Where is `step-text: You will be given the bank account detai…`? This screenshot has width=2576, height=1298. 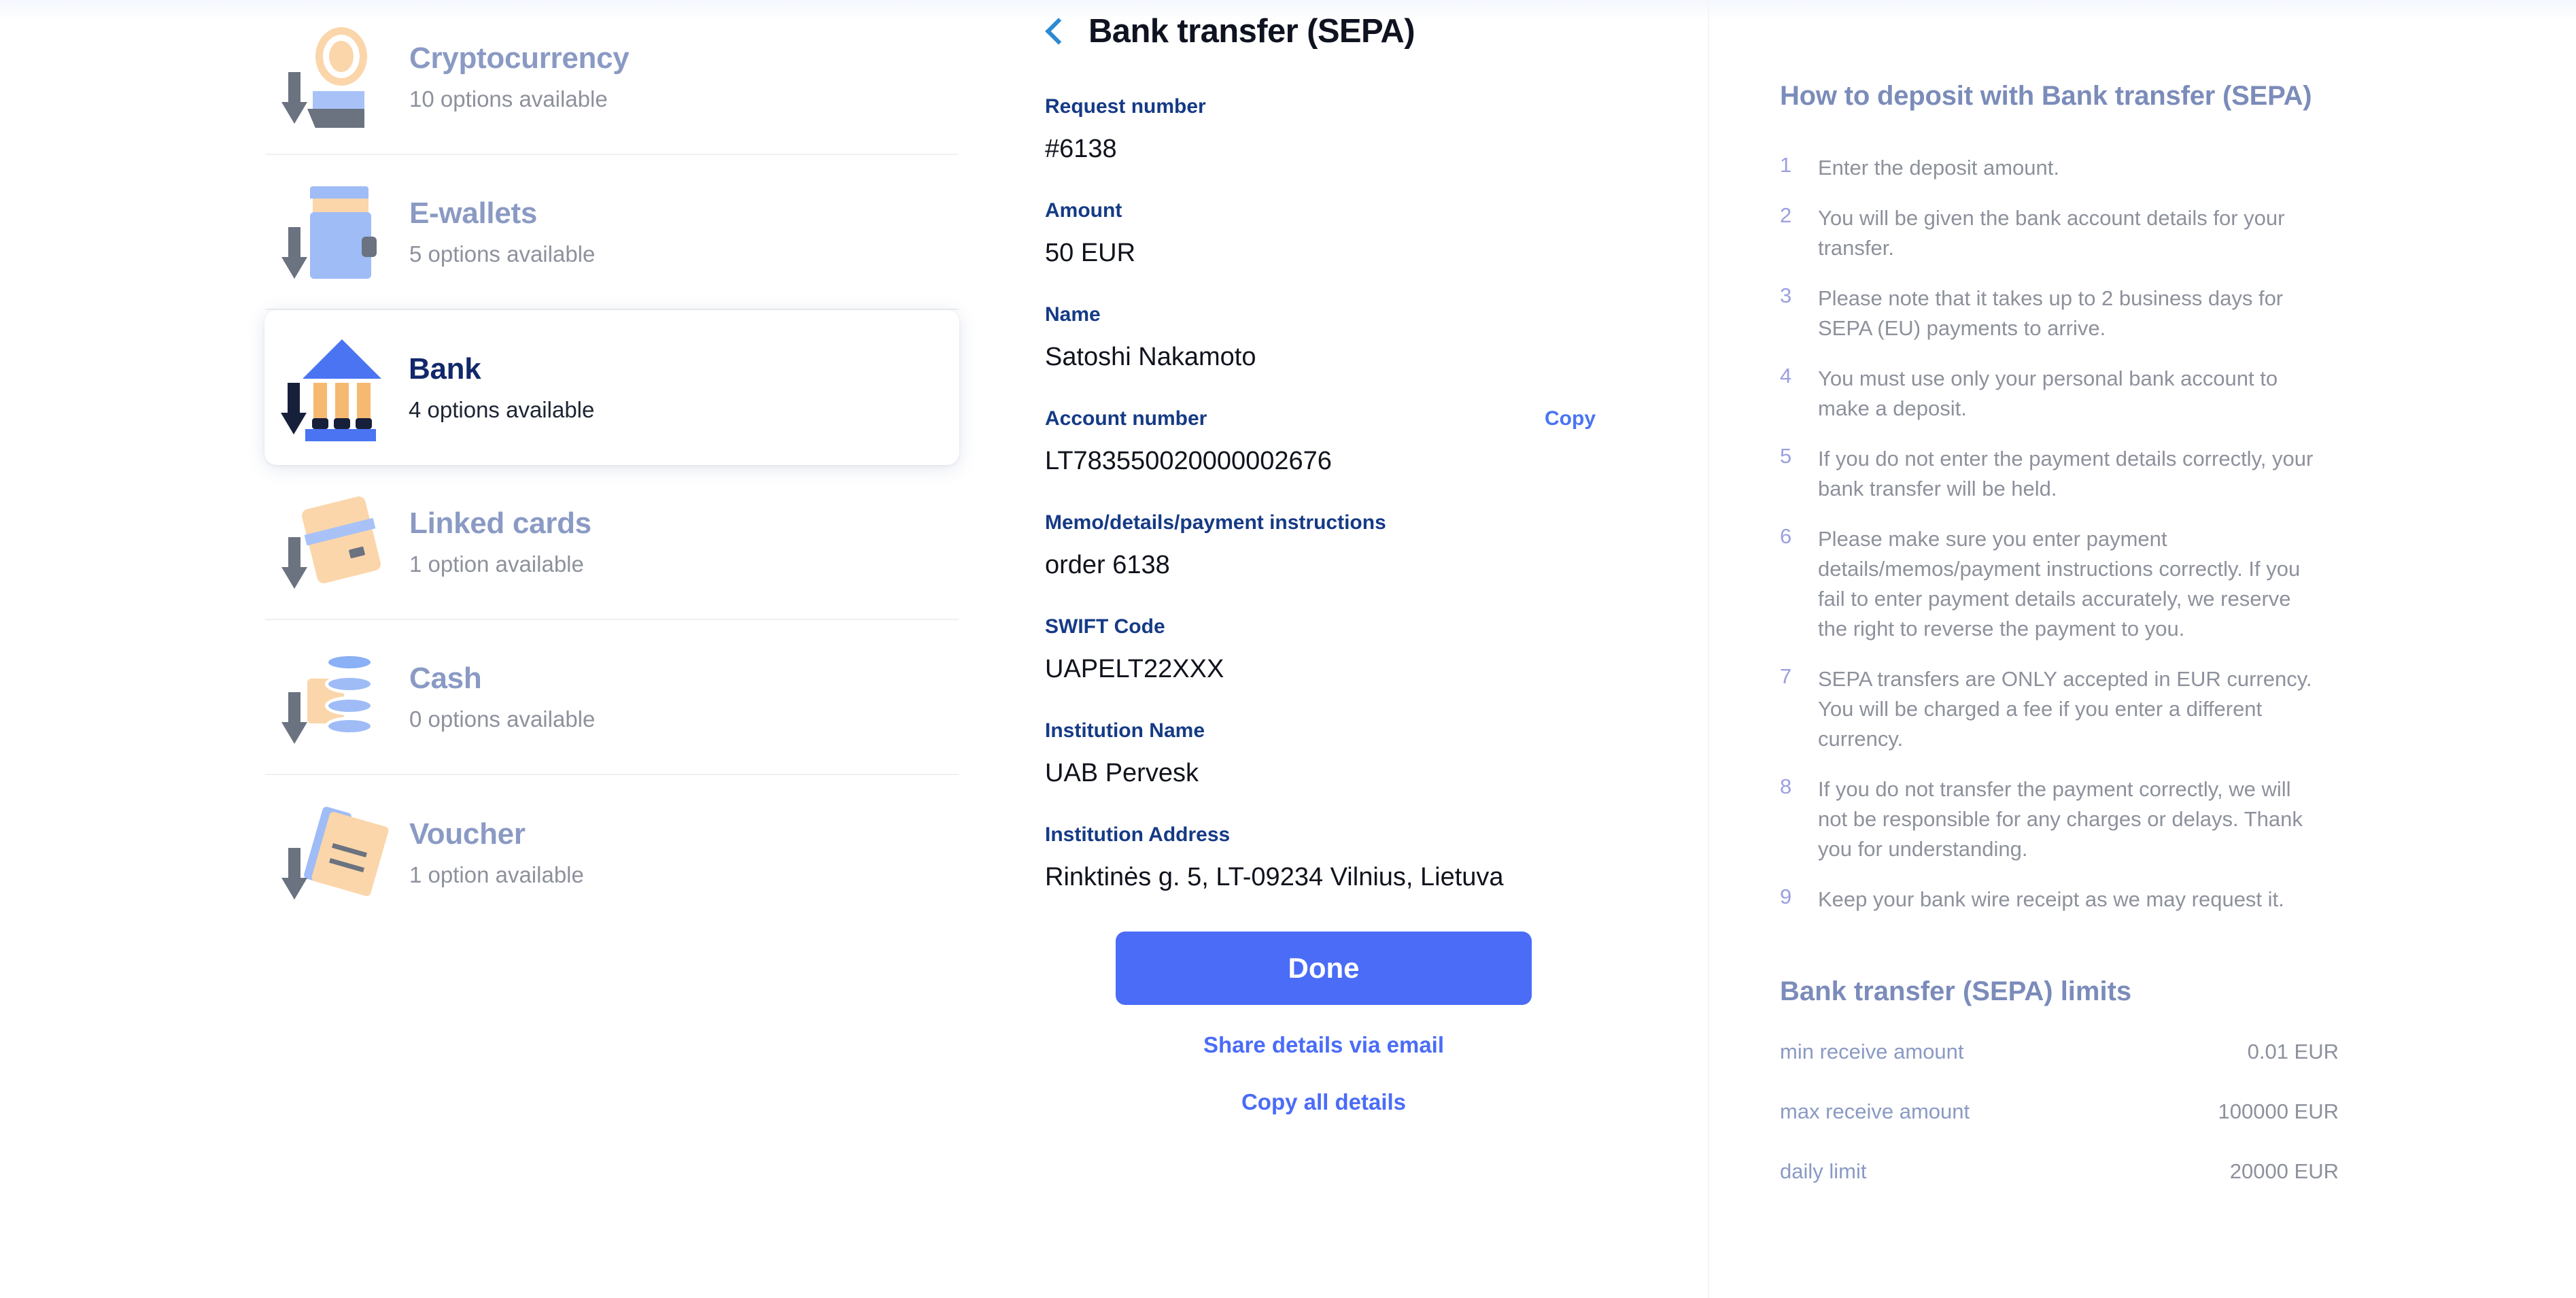
step-text: You will be given the bank account detai… is located at coordinates (2051, 233).